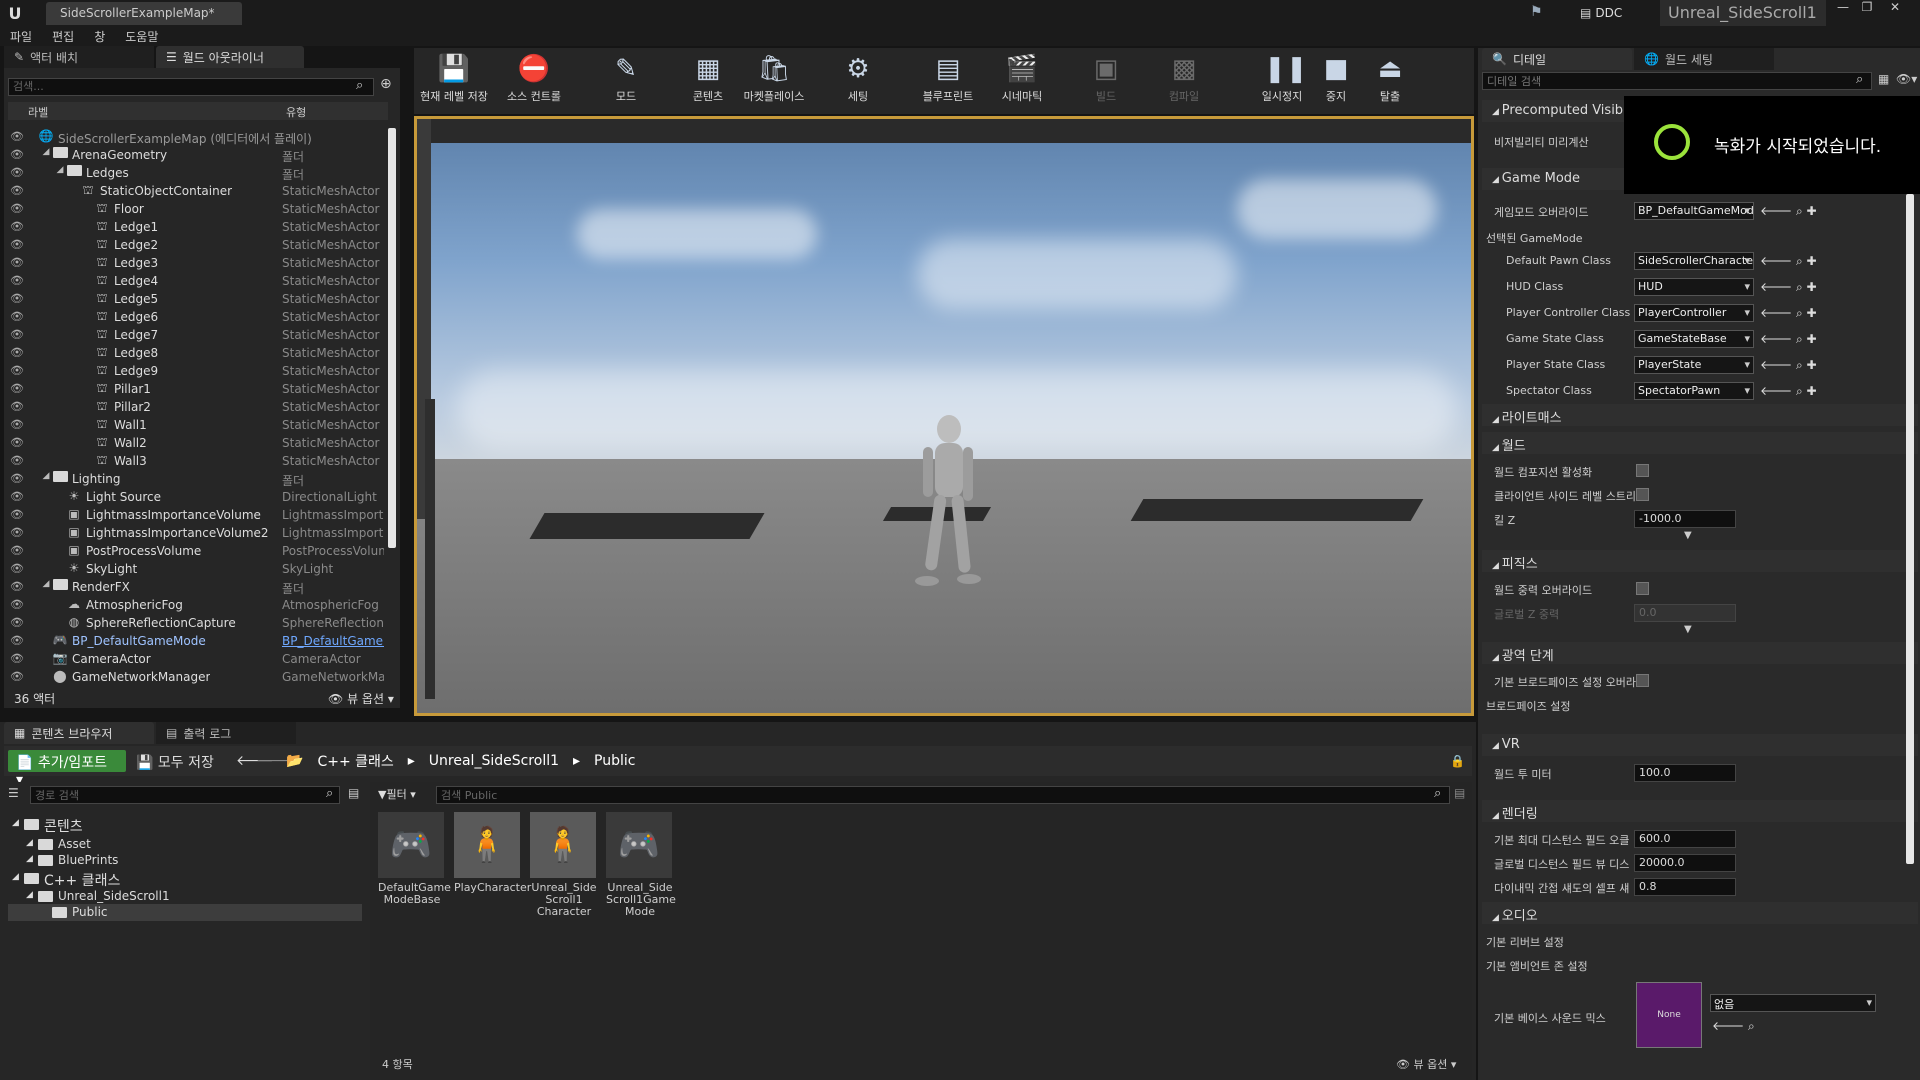  Describe the element at coordinates (99, 36) in the screenshot. I see `menu-window: 창` at that location.